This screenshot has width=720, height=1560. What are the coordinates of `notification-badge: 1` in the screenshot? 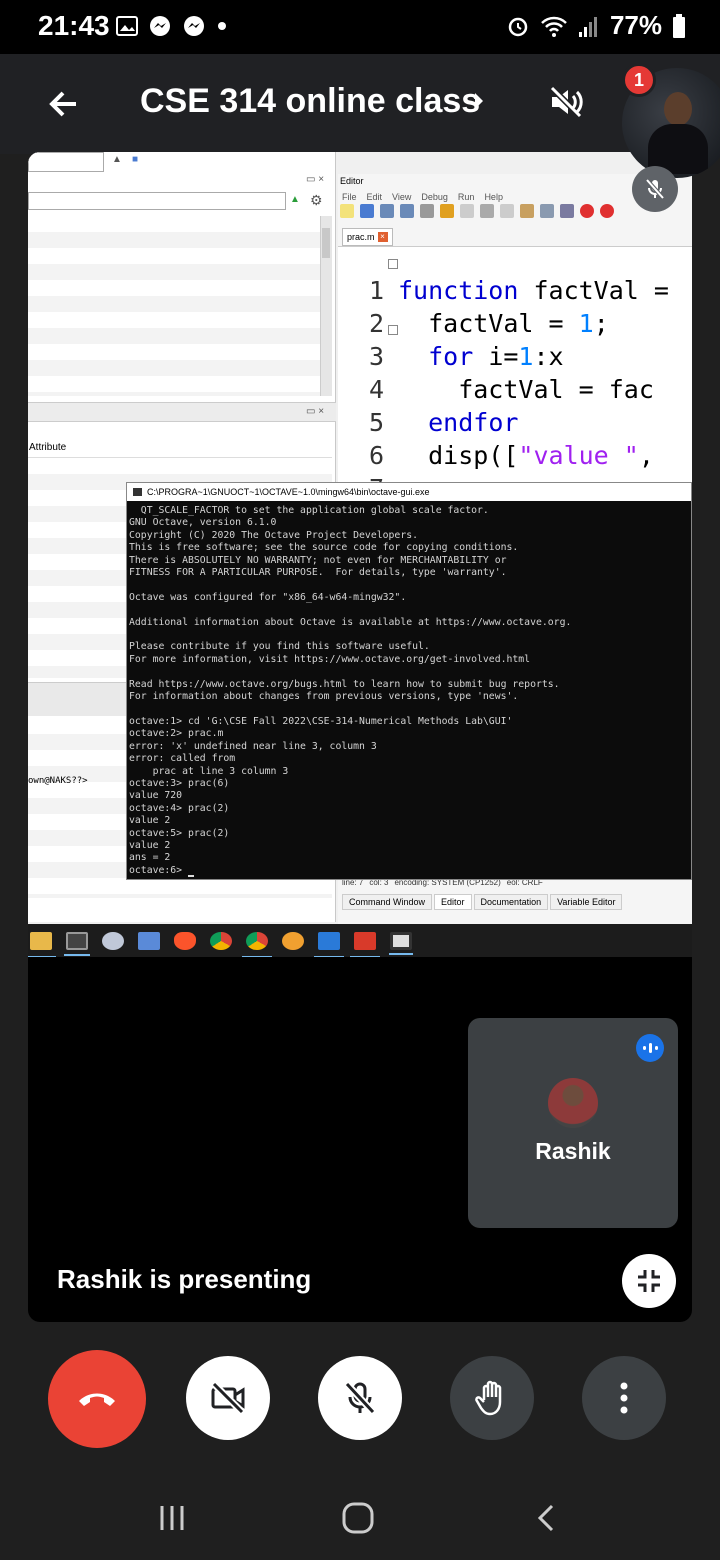 It's located at (639, 80).